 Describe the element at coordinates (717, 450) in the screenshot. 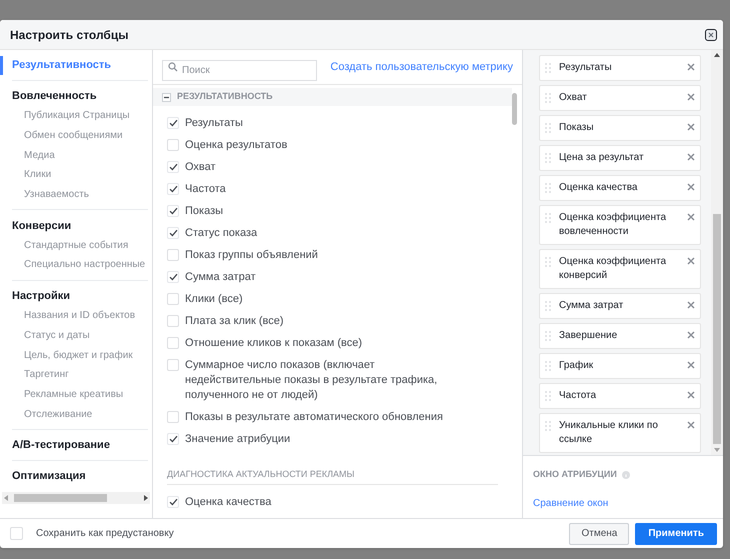

I see `scroll-down-icon` at that location.